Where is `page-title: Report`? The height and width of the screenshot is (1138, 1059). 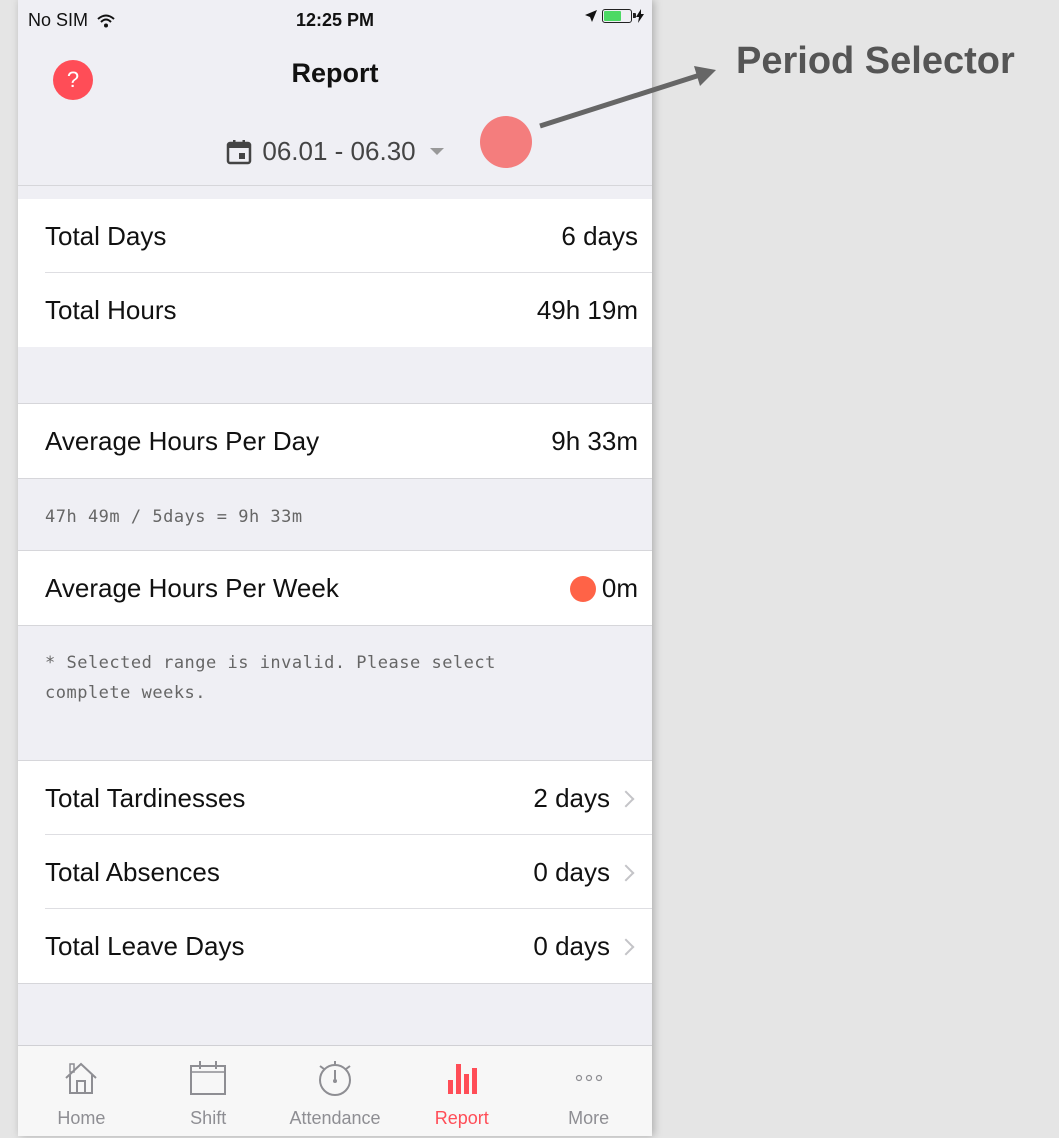 page-title: Report is located at coordinates (335, 73).